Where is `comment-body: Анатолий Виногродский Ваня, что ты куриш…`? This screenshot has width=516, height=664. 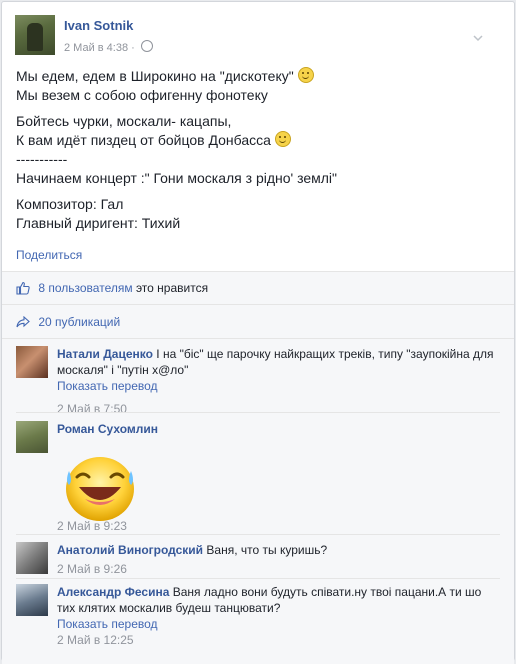
comment-body: Анатолий Виногродский Ваня, что ты куриш… is located at coordinates (277, 561).